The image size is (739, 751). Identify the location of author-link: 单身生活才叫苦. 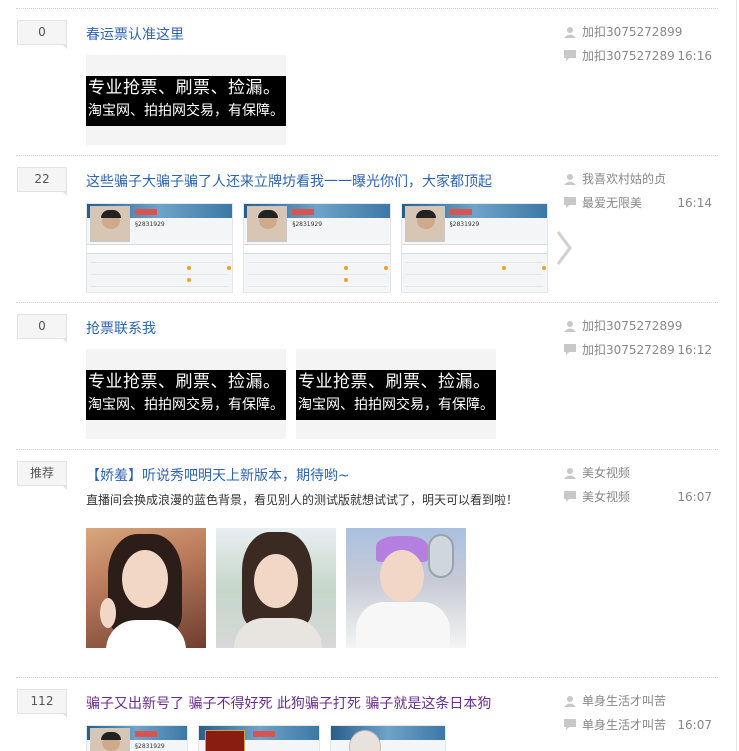
(624, 701).